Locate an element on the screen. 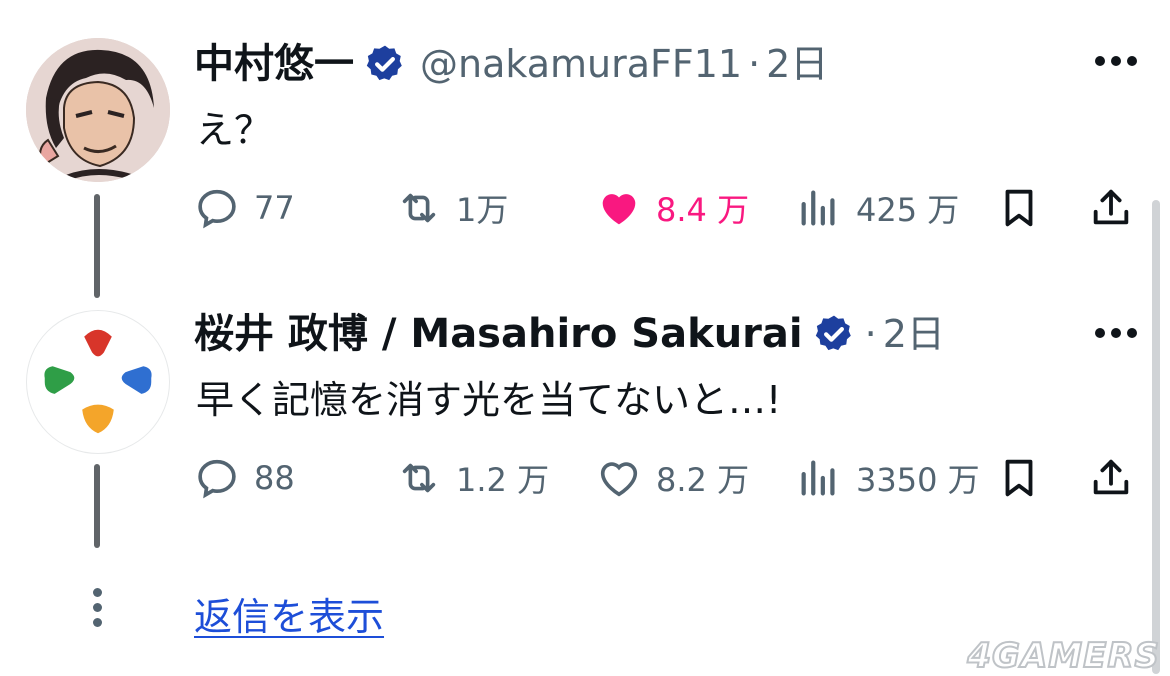  views-count: 425 万 is located at coordinates (908, 210).